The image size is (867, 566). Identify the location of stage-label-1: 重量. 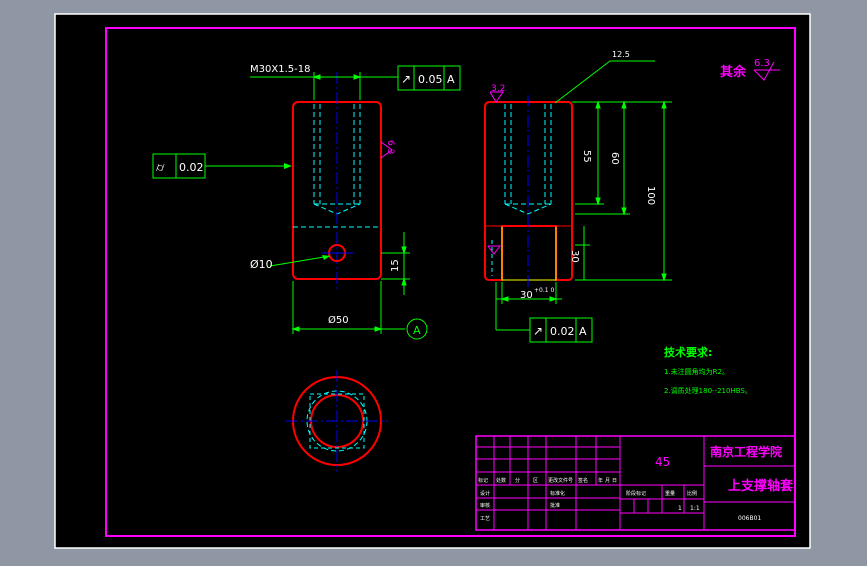
(670, 493).